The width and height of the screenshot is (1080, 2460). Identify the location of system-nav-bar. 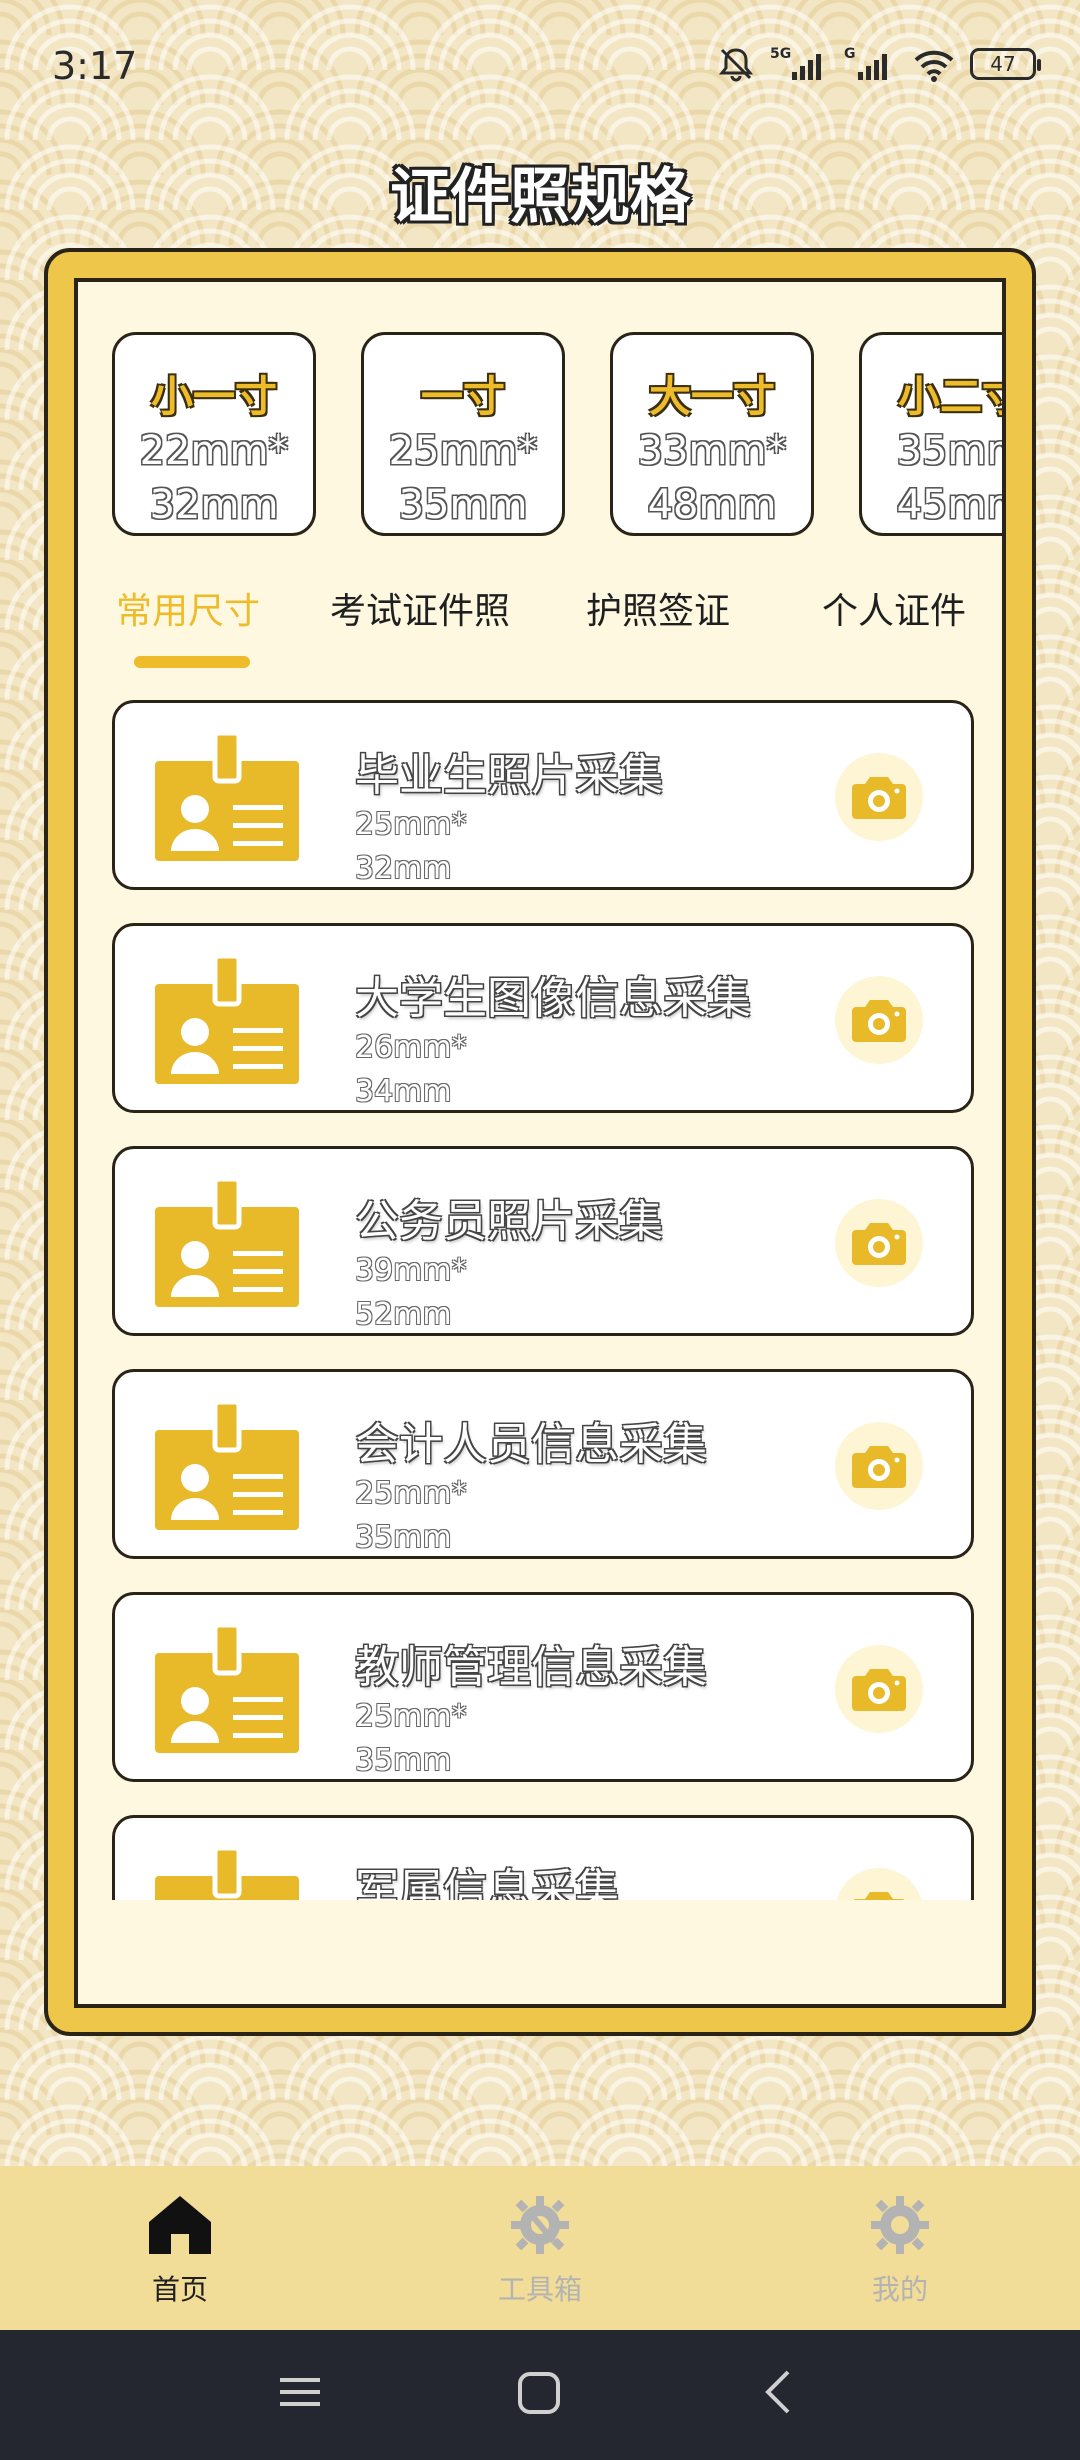
(540, 2395).